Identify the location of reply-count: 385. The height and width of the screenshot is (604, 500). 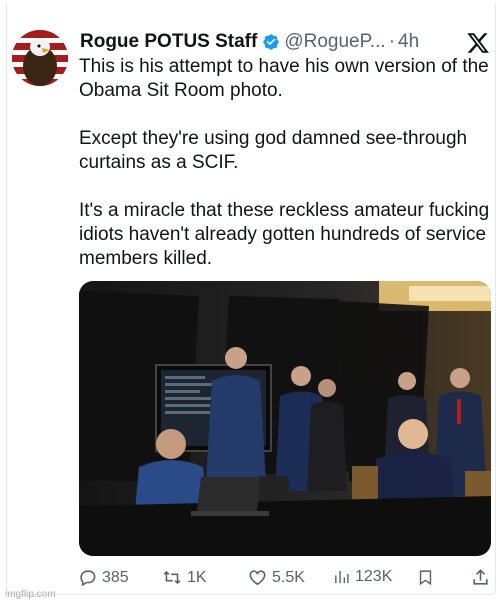
(115, 577).